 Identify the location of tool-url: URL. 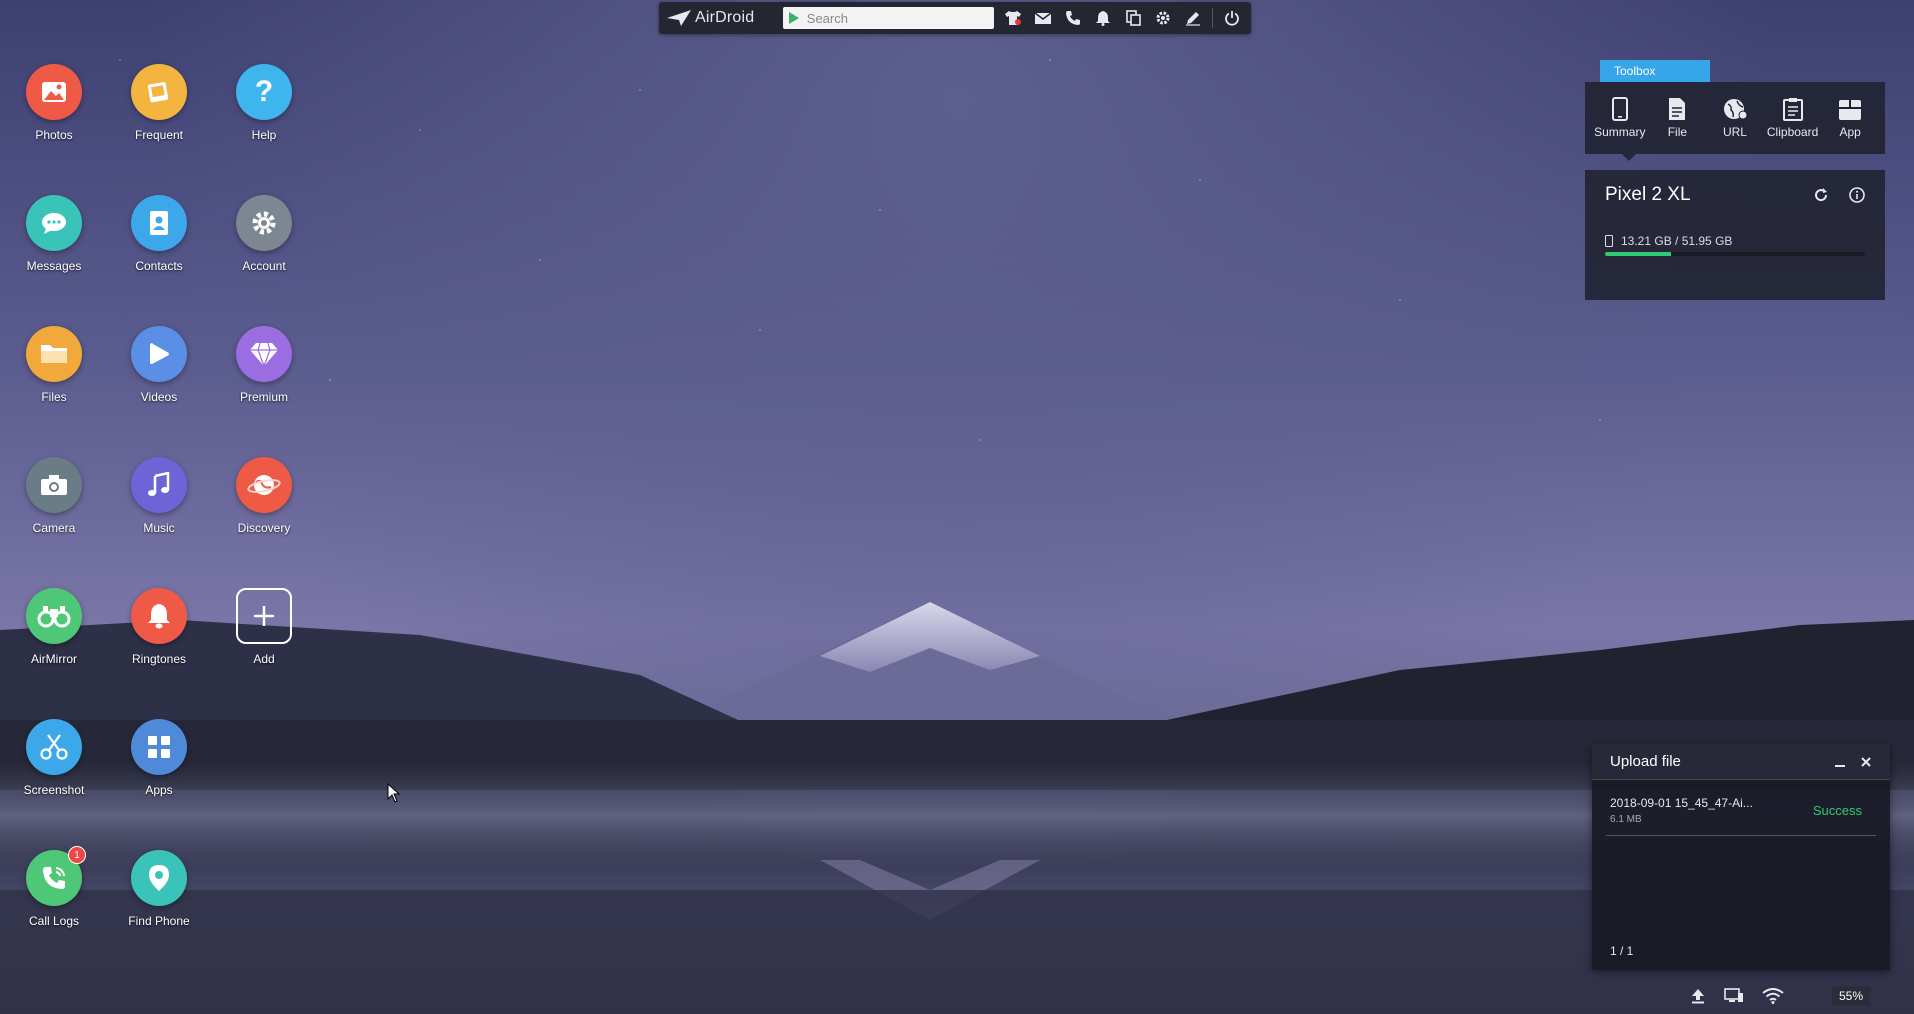
(1735, 118).